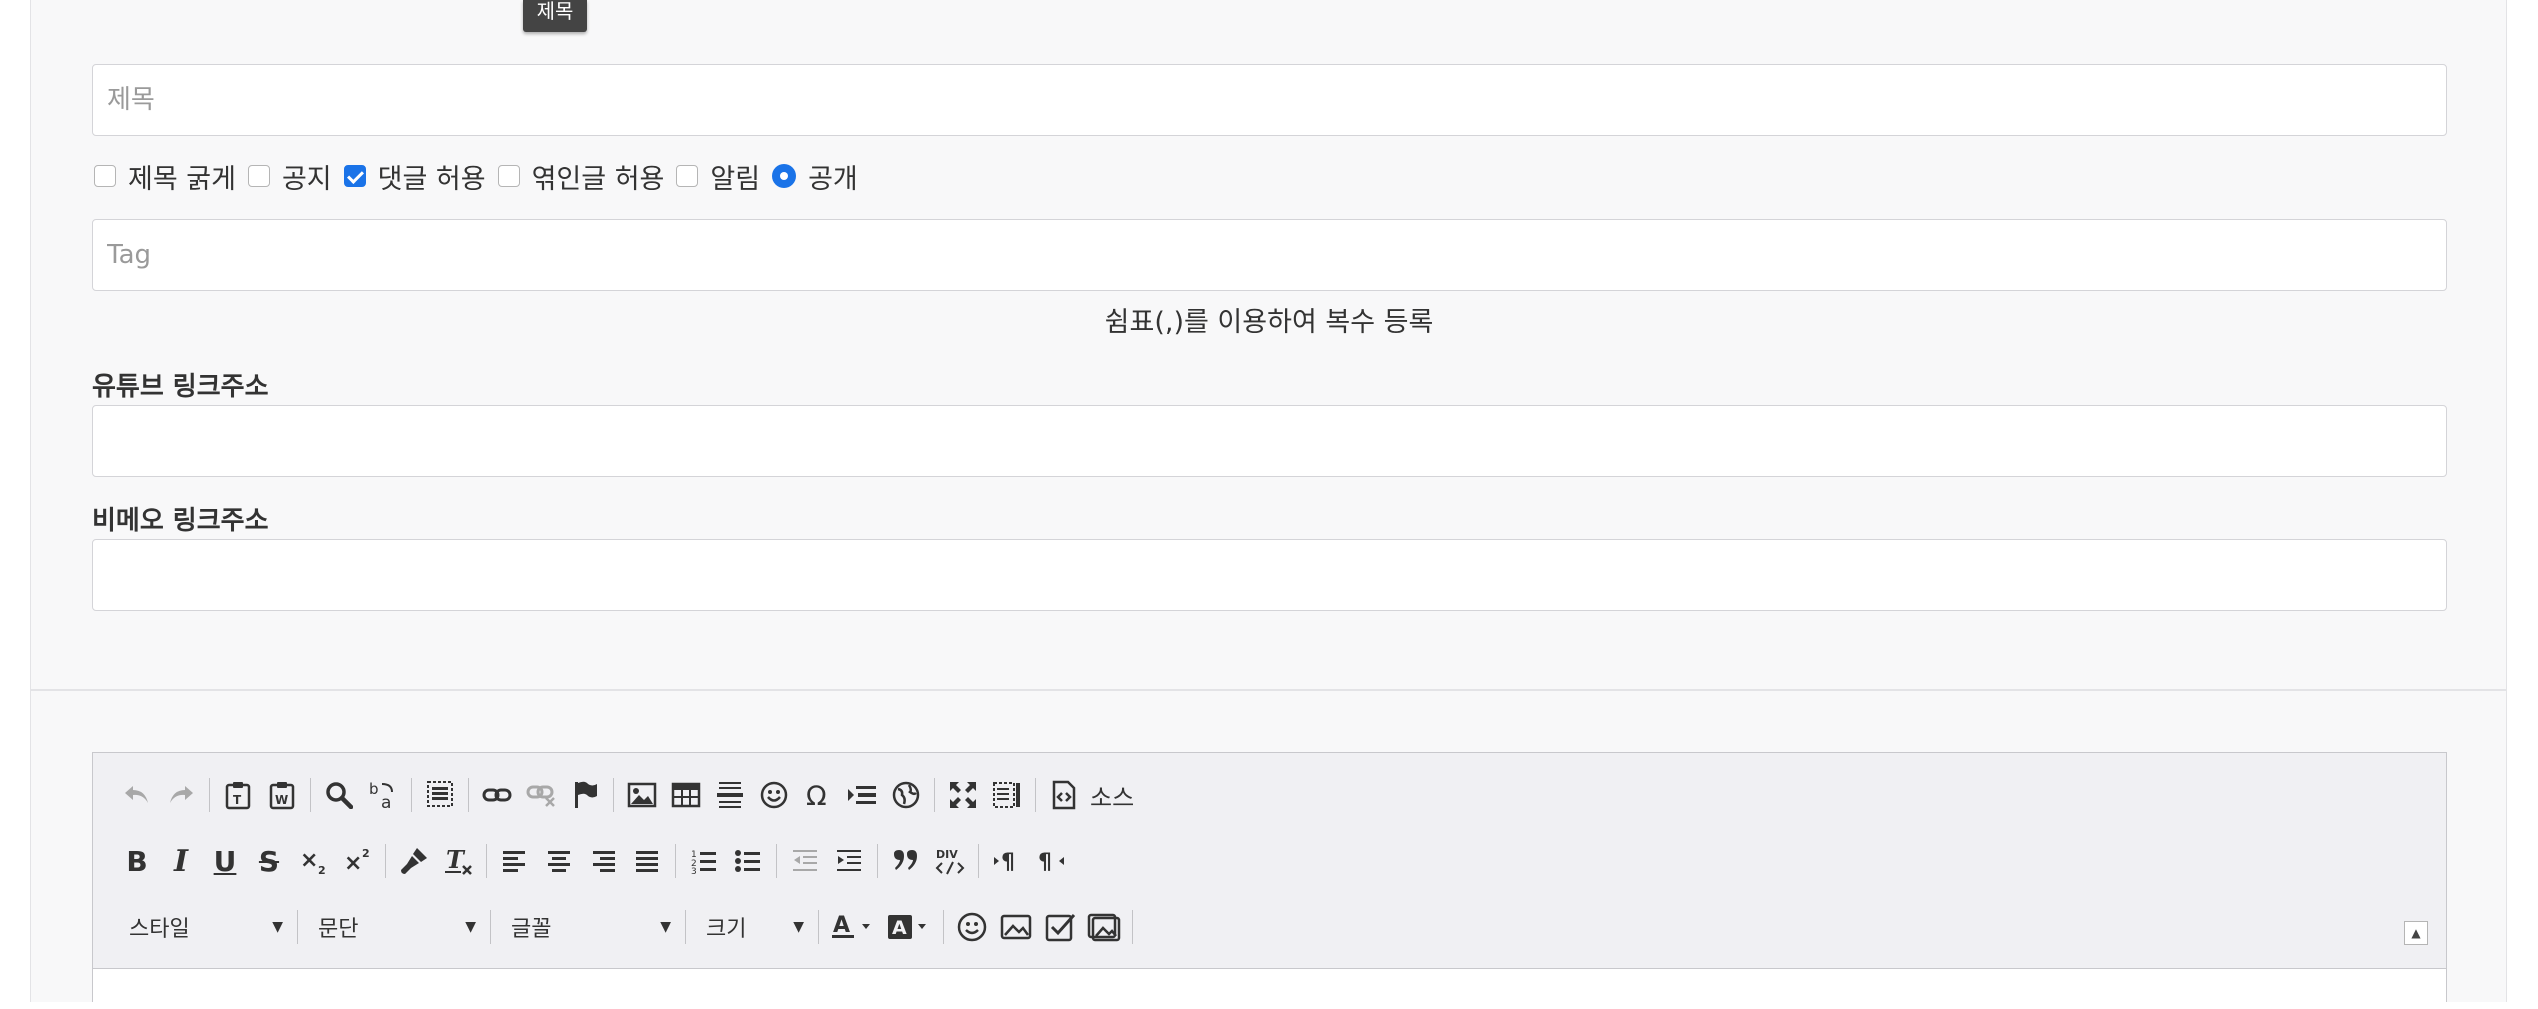  I want to click on italic-icon: I, so click(181, 861).